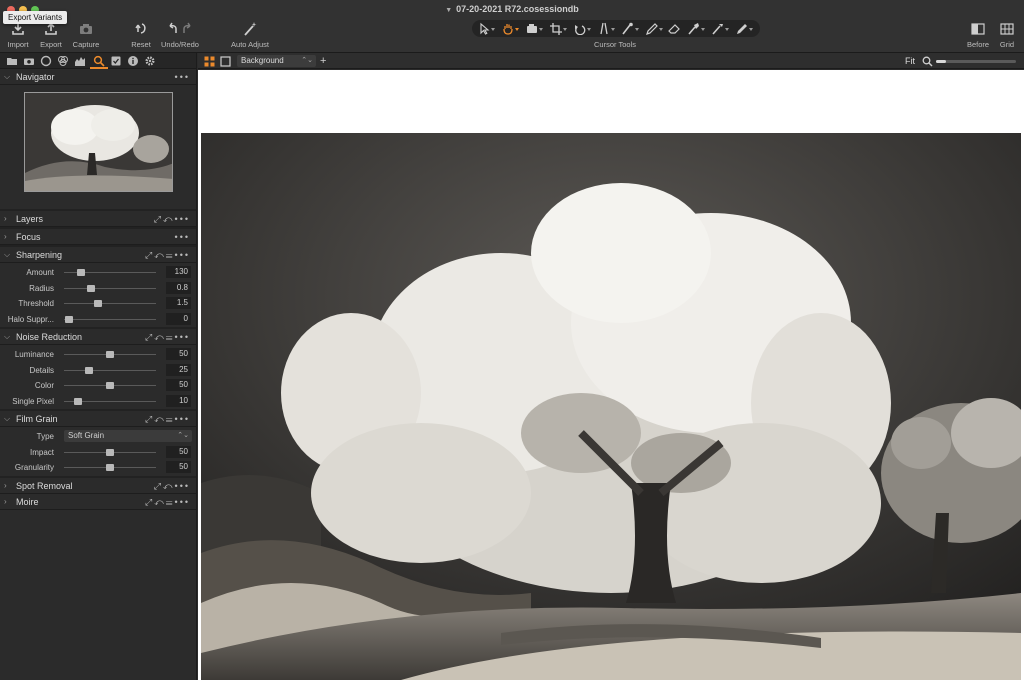 This screenshot has height=680, width=1024. What do you see at coordinates (178, 287) in the screenshot?
I see `slider-value-field: 0.8` at bounding box center [178, 287].